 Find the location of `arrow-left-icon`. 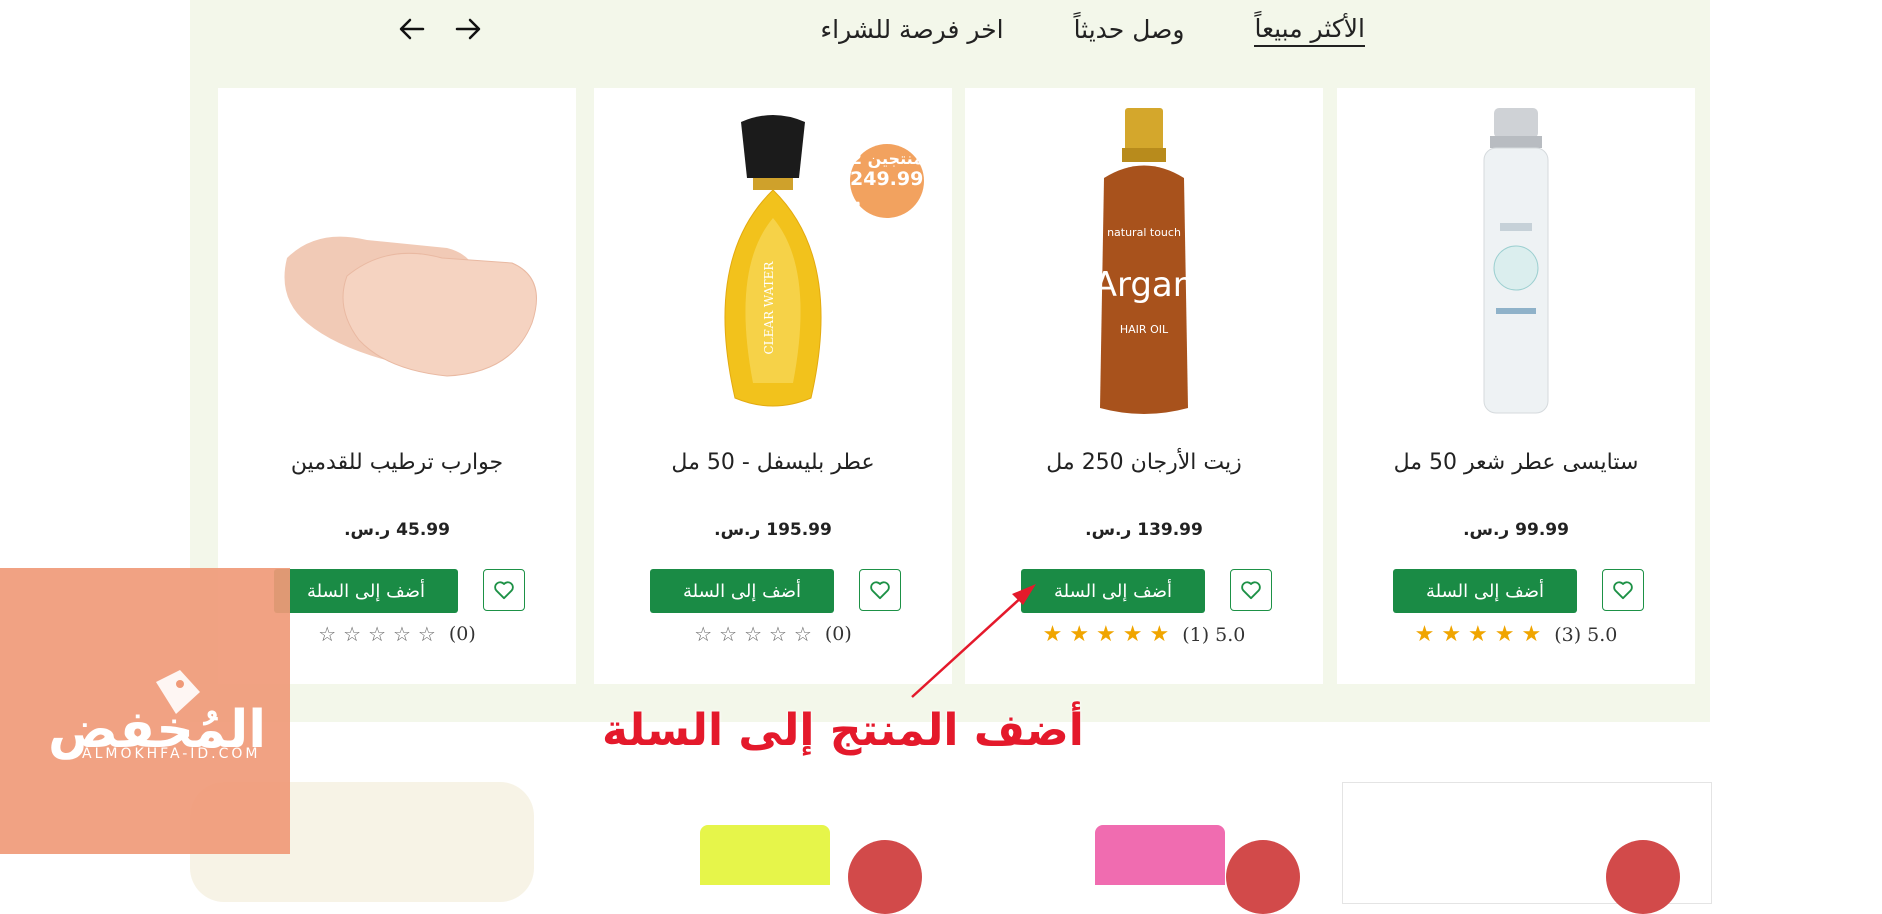

arrow-left-icon is located at coordinates (412, 29).